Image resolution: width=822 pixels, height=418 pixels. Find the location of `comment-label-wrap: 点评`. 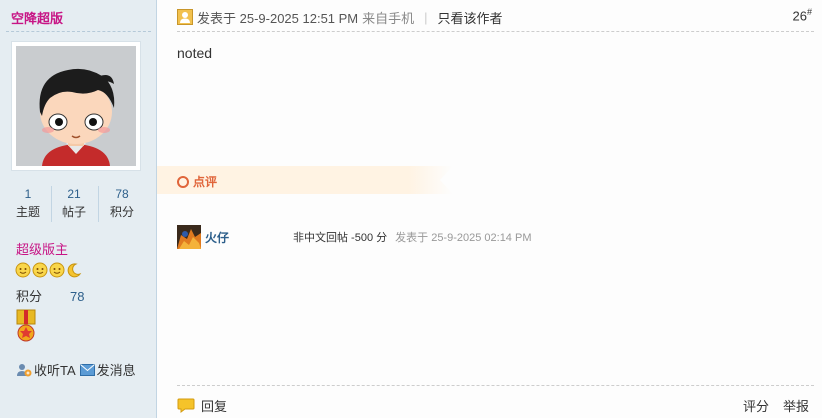

comment-label-wrap: 点评 is located at coordinates (197, 181).